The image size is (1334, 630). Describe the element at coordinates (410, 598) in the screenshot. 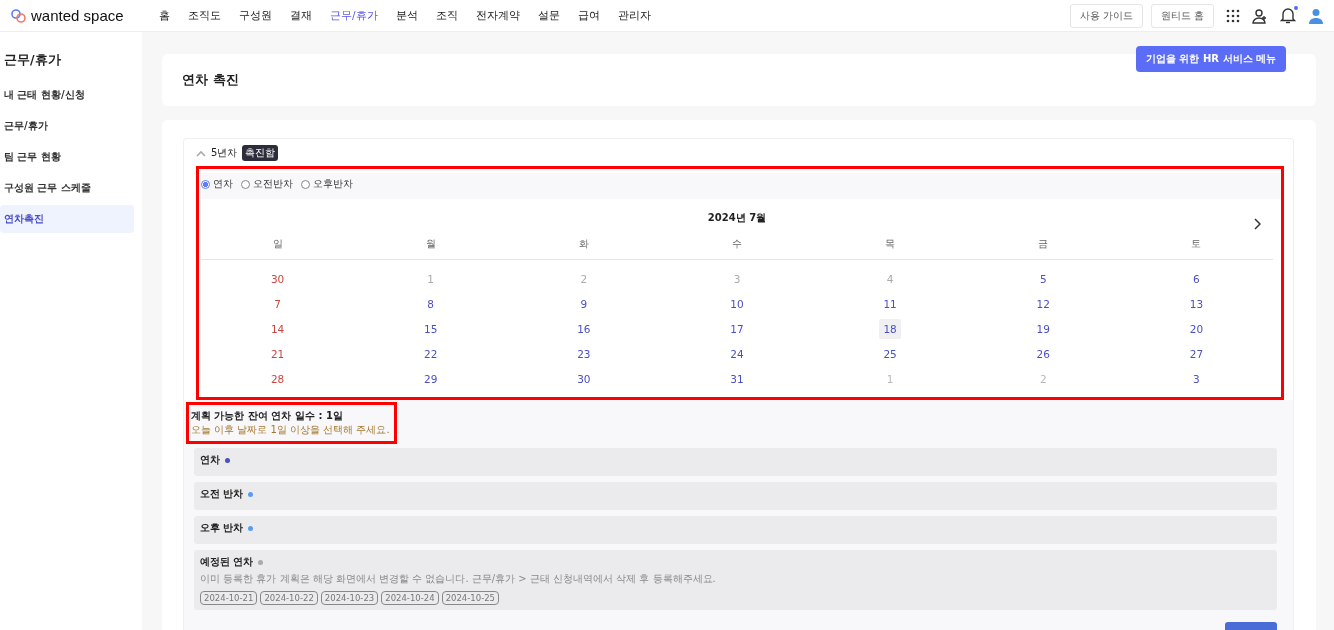

I see `date-chip: 2024-10-24` at that location.